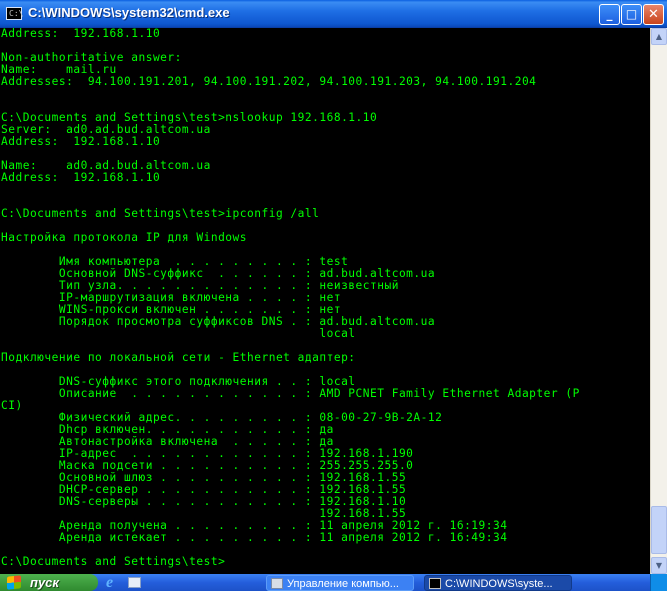  I want to click on cmd-small-icon, so click(435, 583).